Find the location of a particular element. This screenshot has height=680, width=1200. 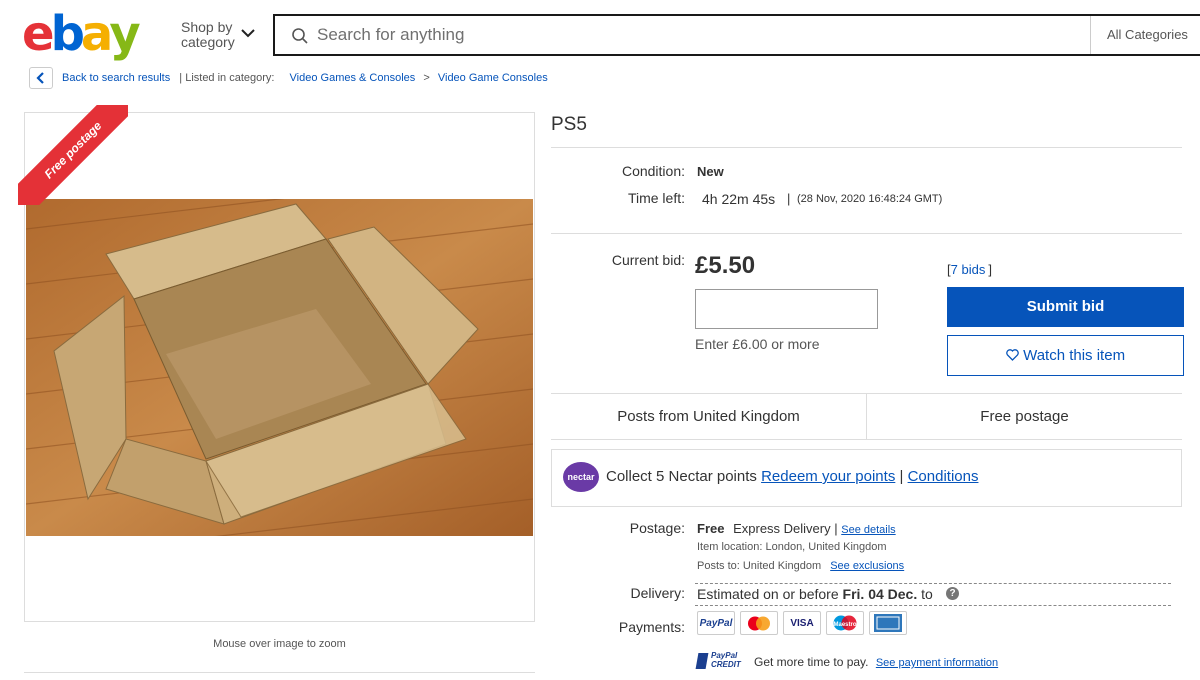

maestro-icon: Maestro is located at coordinates (845, 623).